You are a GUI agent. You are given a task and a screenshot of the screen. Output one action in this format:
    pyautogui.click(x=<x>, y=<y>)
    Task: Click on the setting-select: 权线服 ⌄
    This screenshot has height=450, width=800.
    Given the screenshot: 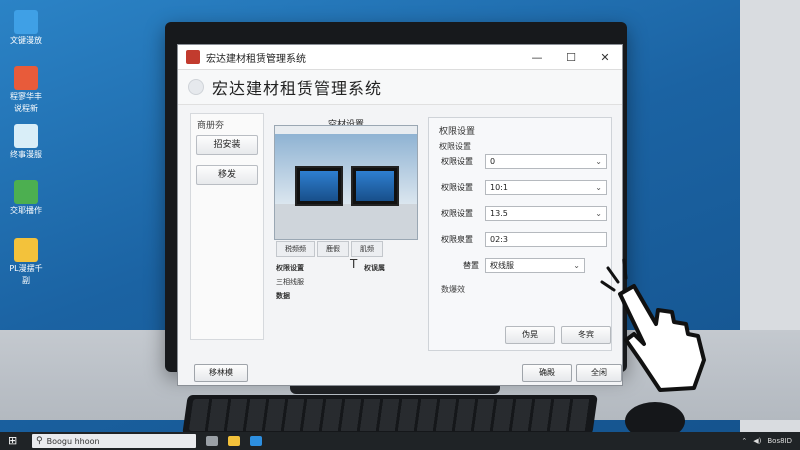 What is the action you would take?
    pyautogui.click(x=535, y=265)
    